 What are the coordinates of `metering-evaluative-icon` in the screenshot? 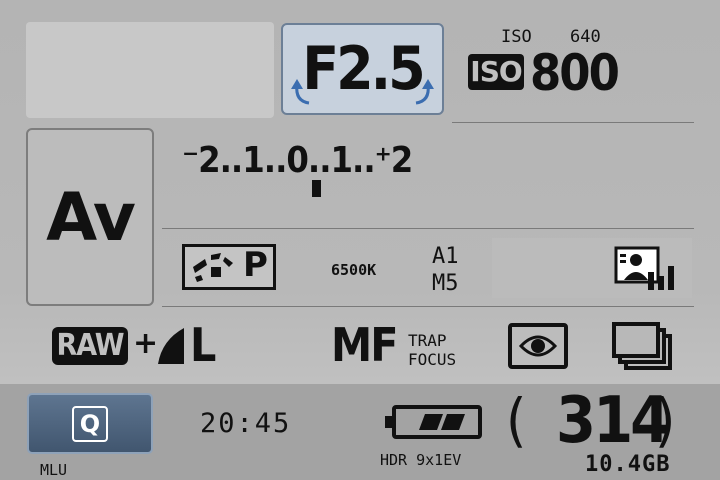 It's located at (538, 346).